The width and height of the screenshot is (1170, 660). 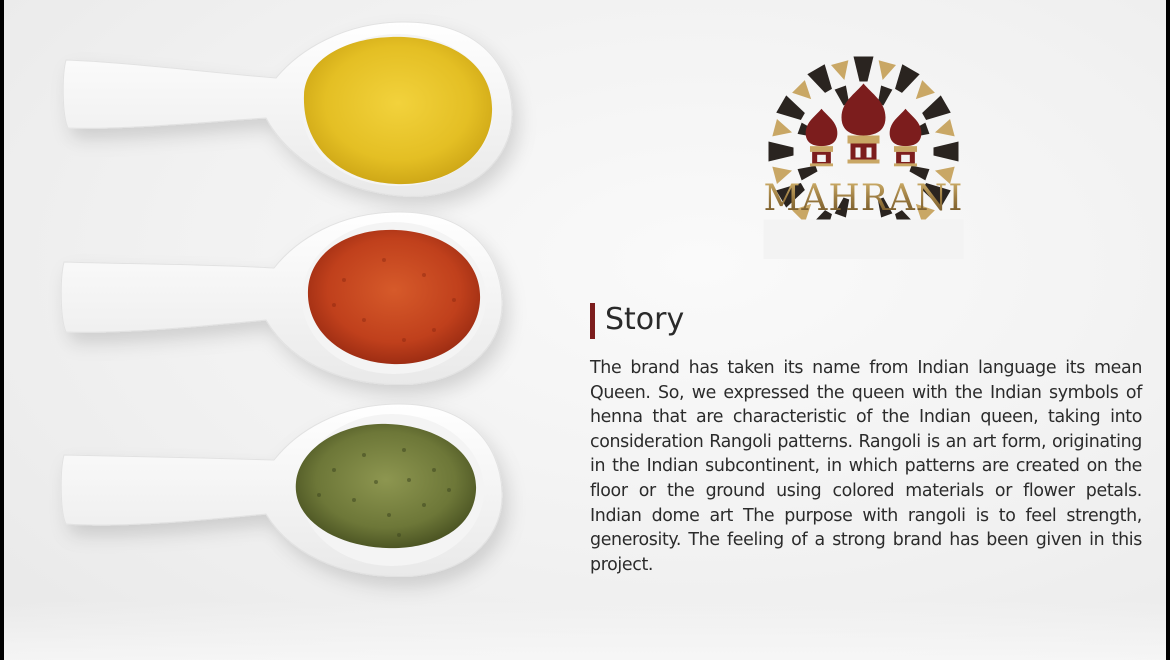 What do you see at coordinates (394, 297) in the screenshot?
I see `chili-powder` at bounding box center [394, 297].